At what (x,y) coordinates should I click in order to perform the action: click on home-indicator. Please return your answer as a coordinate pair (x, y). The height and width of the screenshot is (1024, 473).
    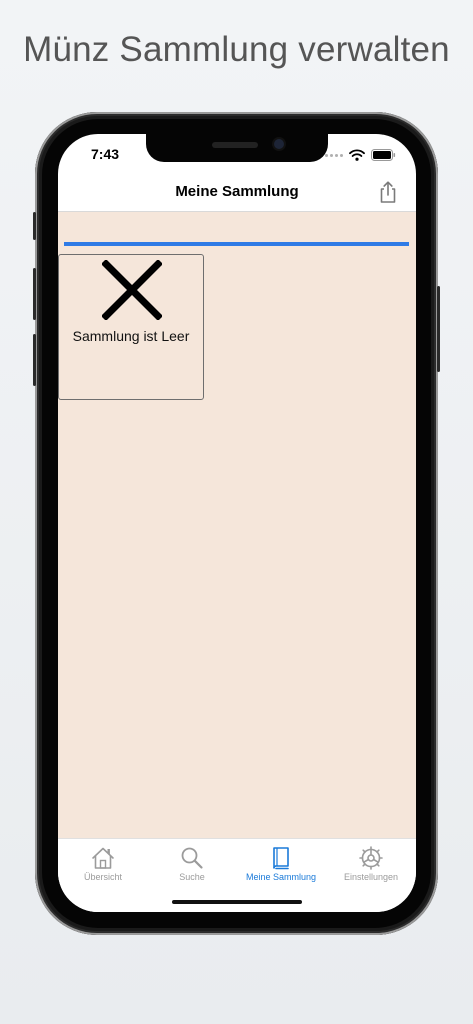
    Looking at the image, I should click on (237, 902).